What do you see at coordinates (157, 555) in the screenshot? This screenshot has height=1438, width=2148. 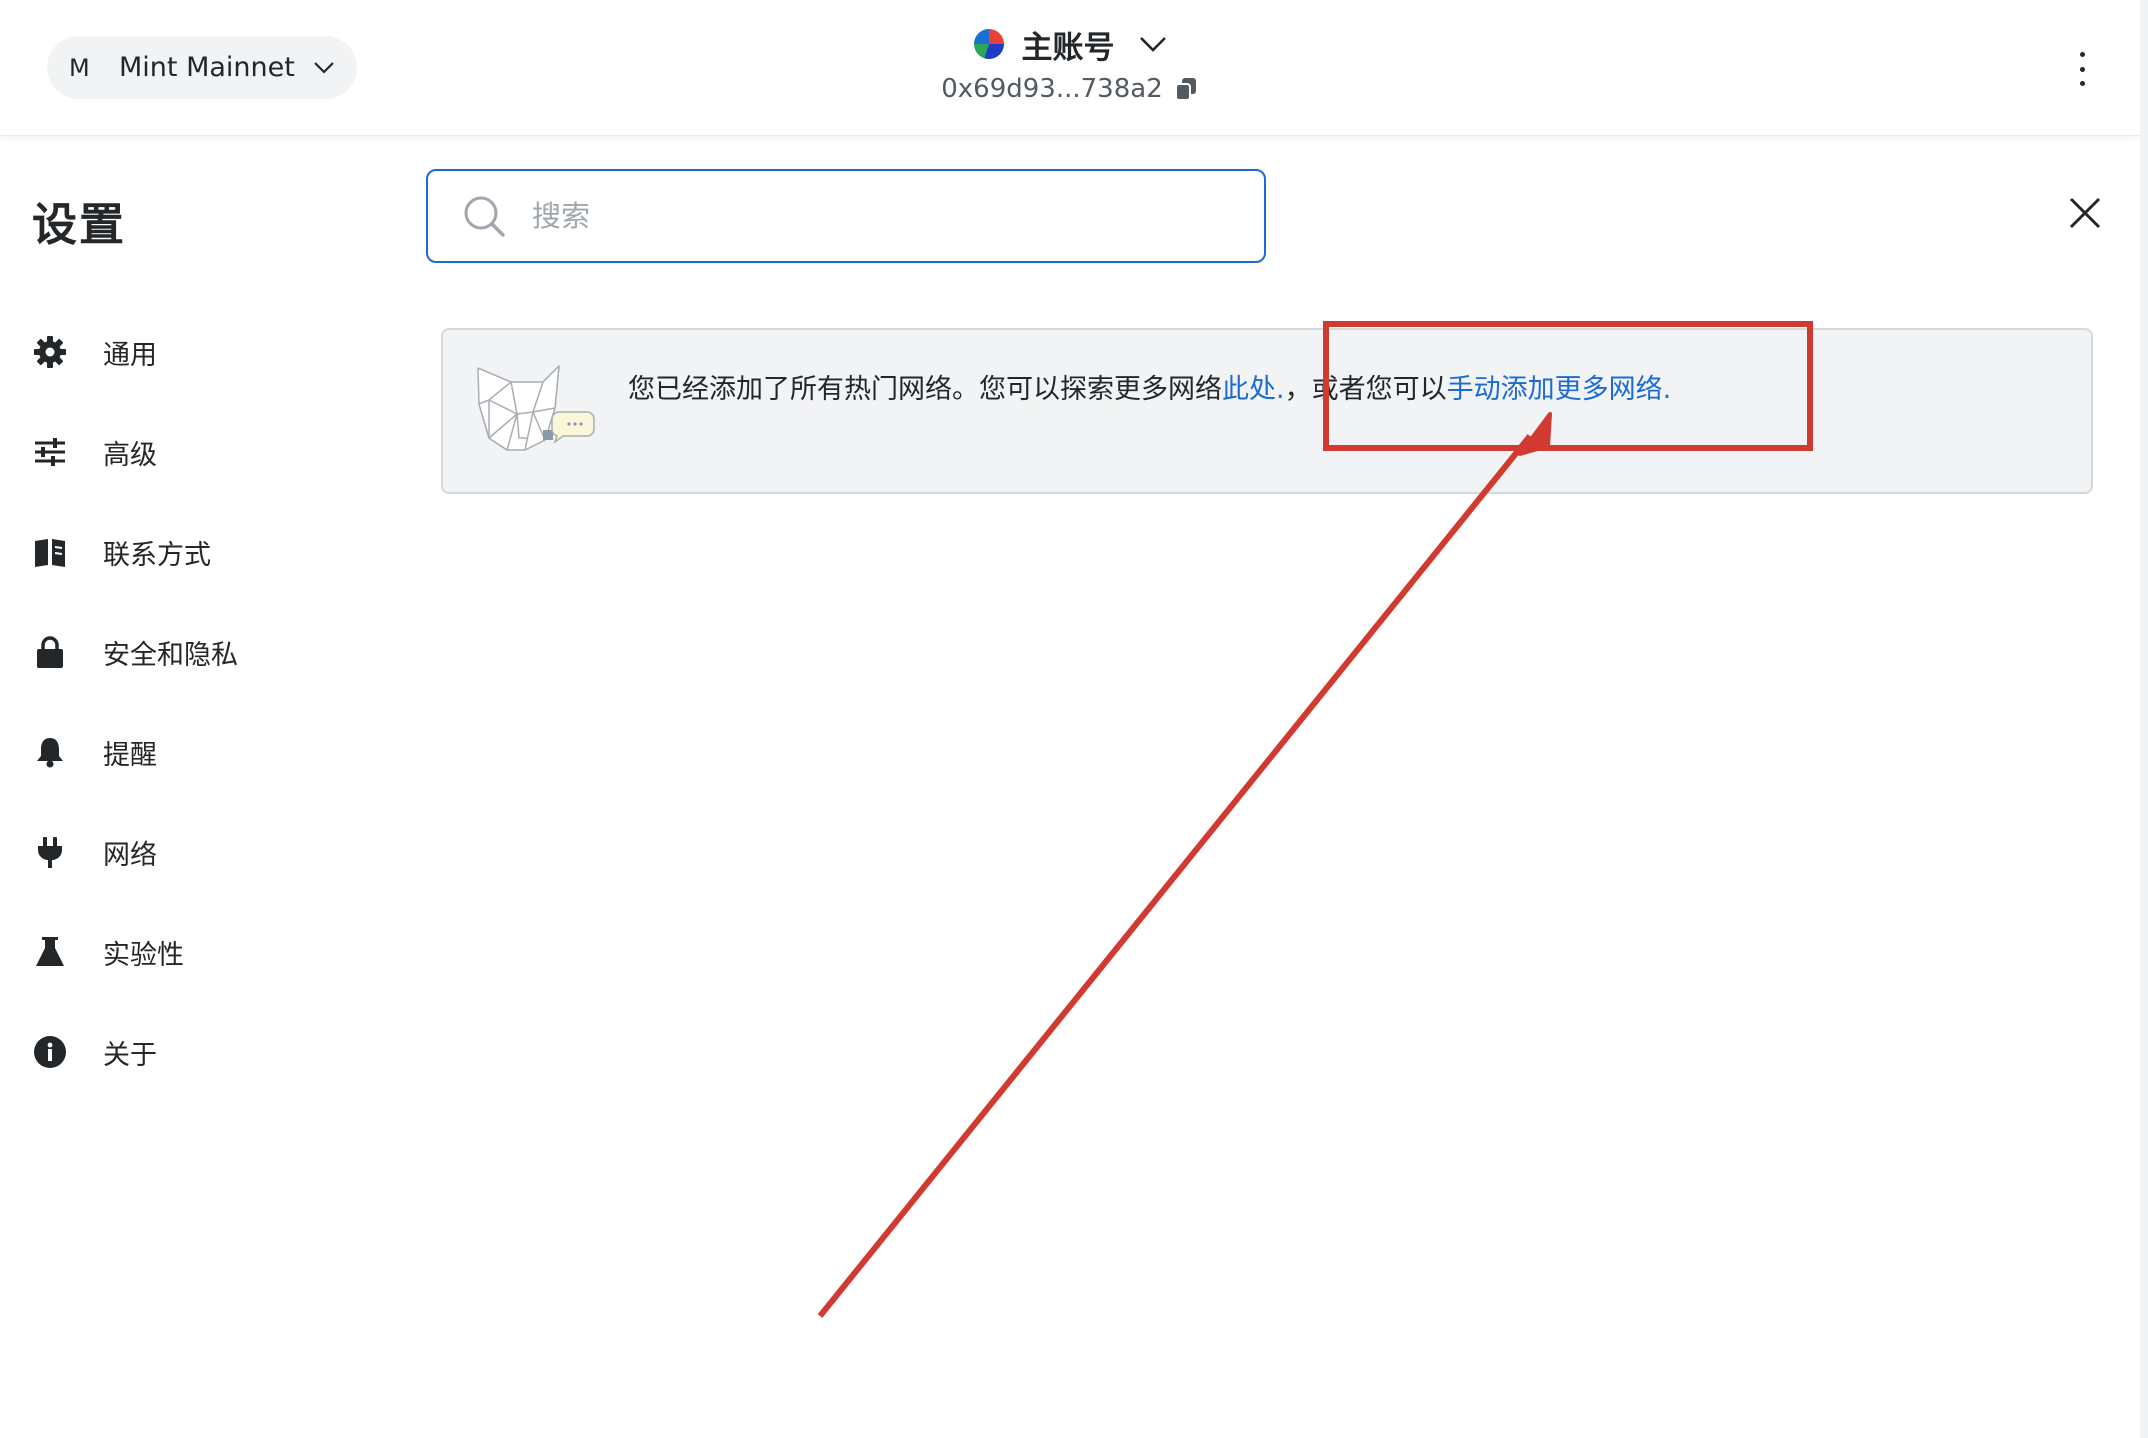 I see `sidebar-item-label: 联系方式` at bounding box center [157, 555].